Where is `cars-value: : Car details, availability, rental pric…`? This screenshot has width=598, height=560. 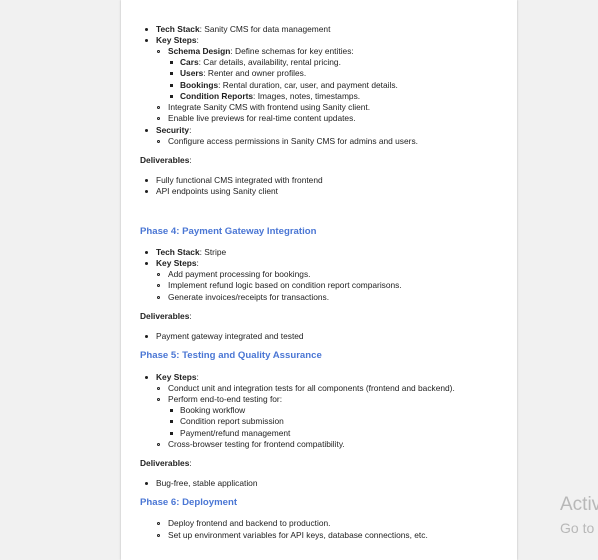
cars-value: : Car details, availability, rental pric… is located at coordinates (269, 62).